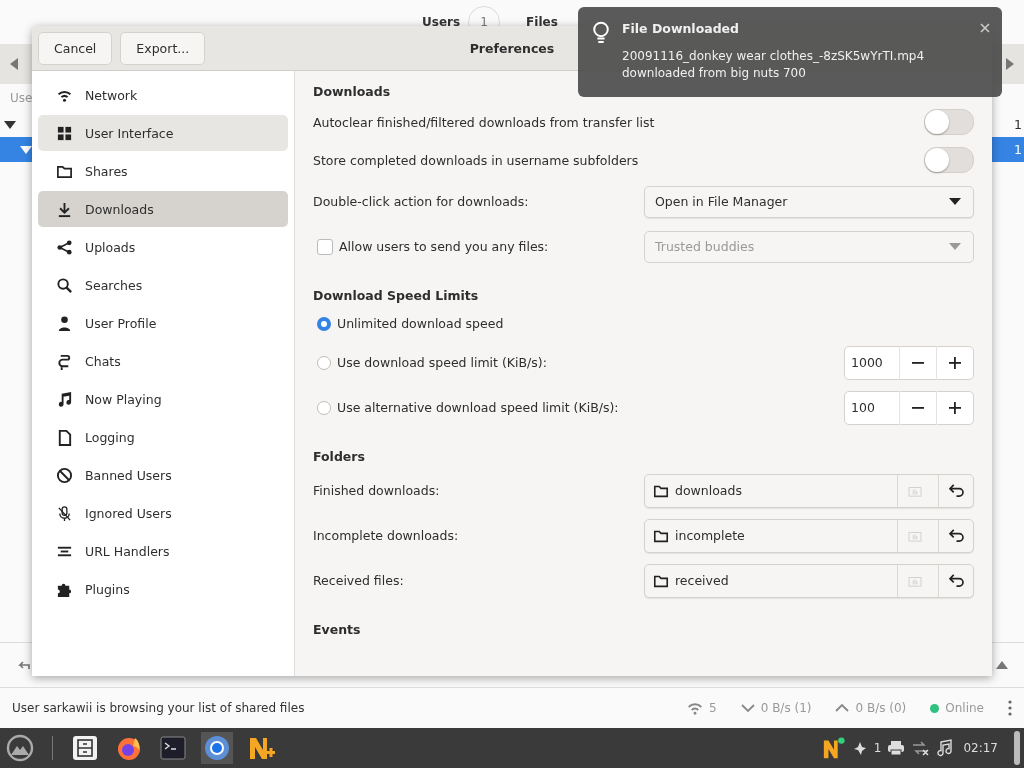 The width and height of the screenshot is (1024, 768). Describe the element at coordinates (478, 407) in the screenshot. I see `radio-label: Use alternative download speed limit (KiB/s):` at that location.